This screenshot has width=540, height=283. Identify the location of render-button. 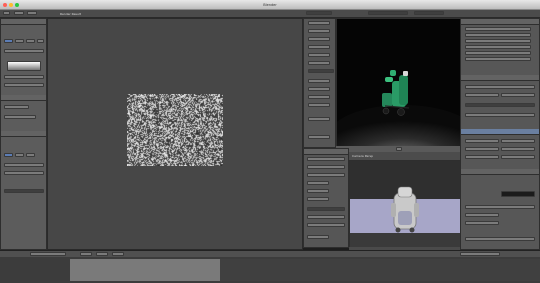
(319, 13).